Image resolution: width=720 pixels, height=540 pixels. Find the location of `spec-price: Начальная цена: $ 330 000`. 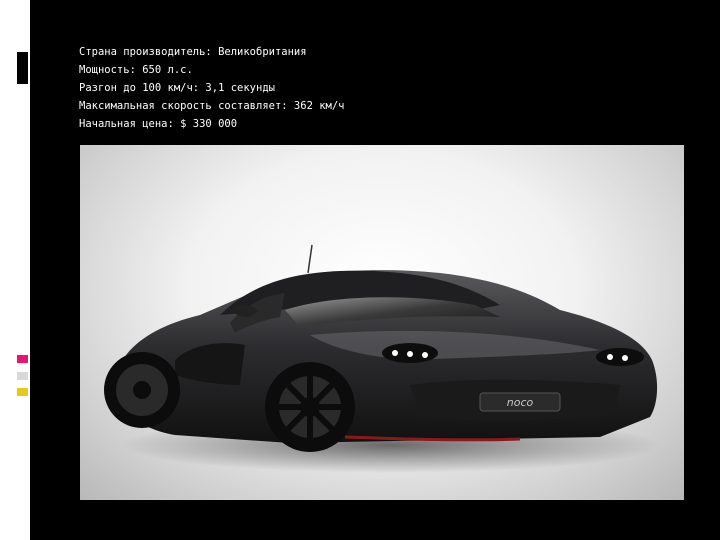

spec-price: Начальная цена: $ 330 000 is located at coordinates (158, 124).